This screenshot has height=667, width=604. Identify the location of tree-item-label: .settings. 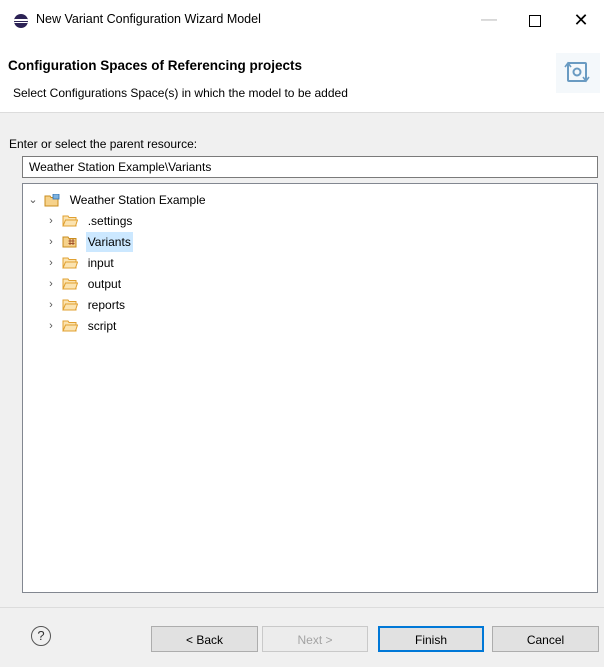
(110, 221).